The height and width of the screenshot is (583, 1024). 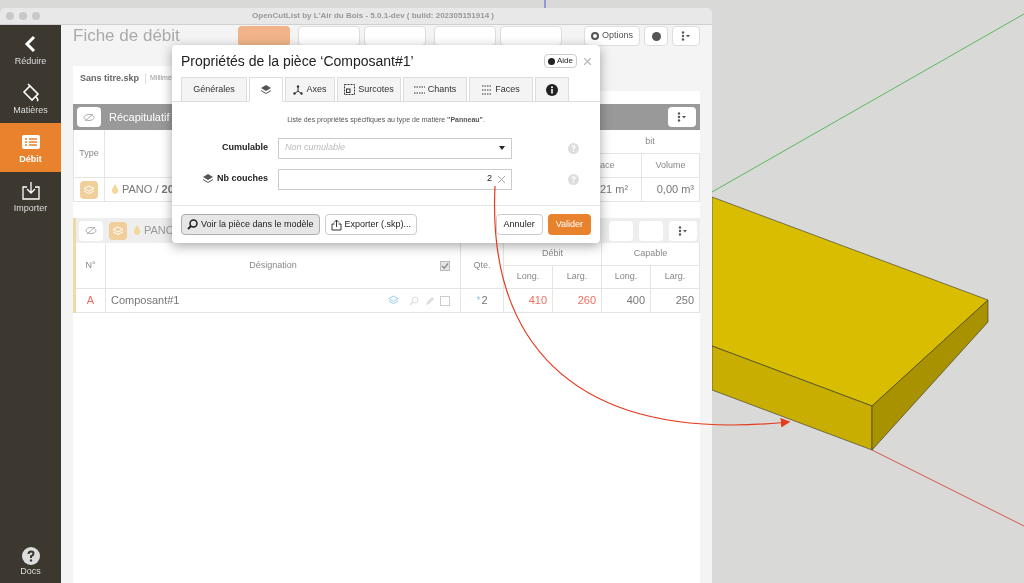 What do you see at coordinates (30, 190) in the screenshot?
I see `import-icon` at bounding box center [30, 190].